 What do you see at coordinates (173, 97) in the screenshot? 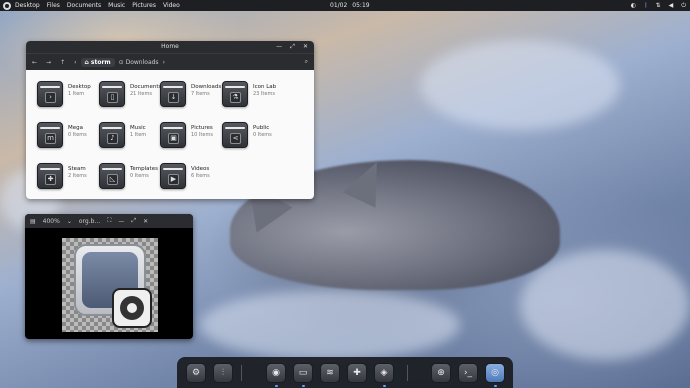
I see `download-icon: ↓` at bounding box center [173, 97].